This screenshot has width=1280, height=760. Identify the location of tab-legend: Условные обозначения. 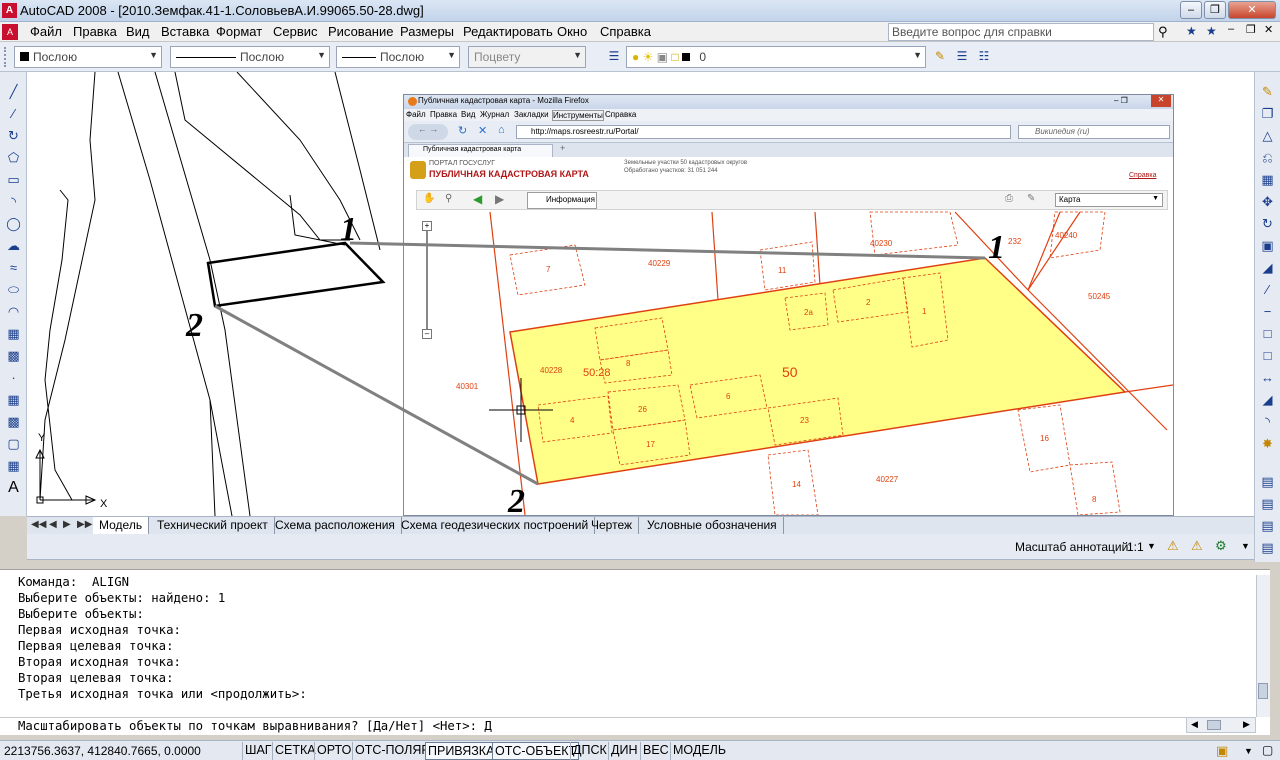
(712, 525).